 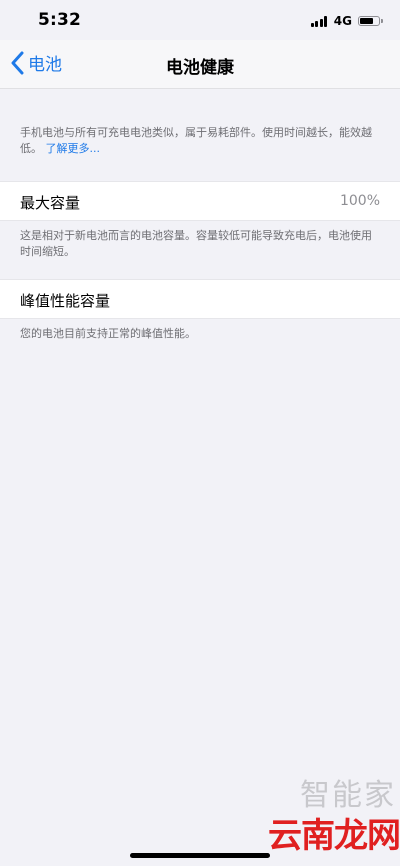 What do you see at coordinates (65, 301) in the screenshot?
I see `peak-performance-label: 峰值性能容量` at bounding box center [65, 301].